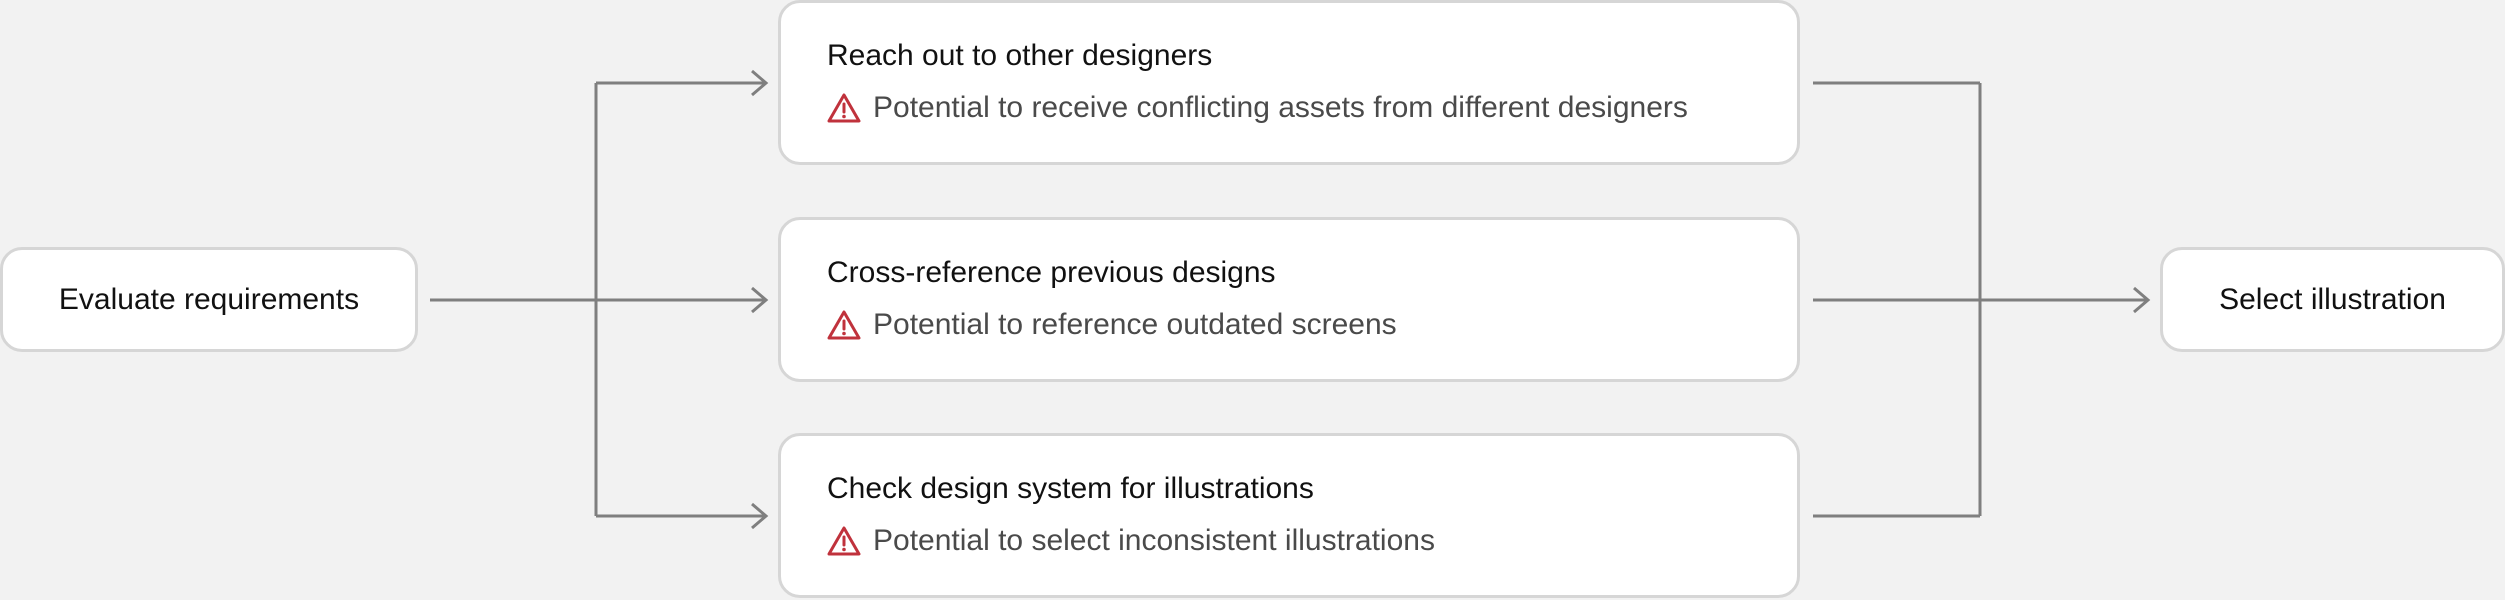 The height and width of the screenshot is (600, 2505). I want to click on end-node: Select illustration, so click(2332, 299).